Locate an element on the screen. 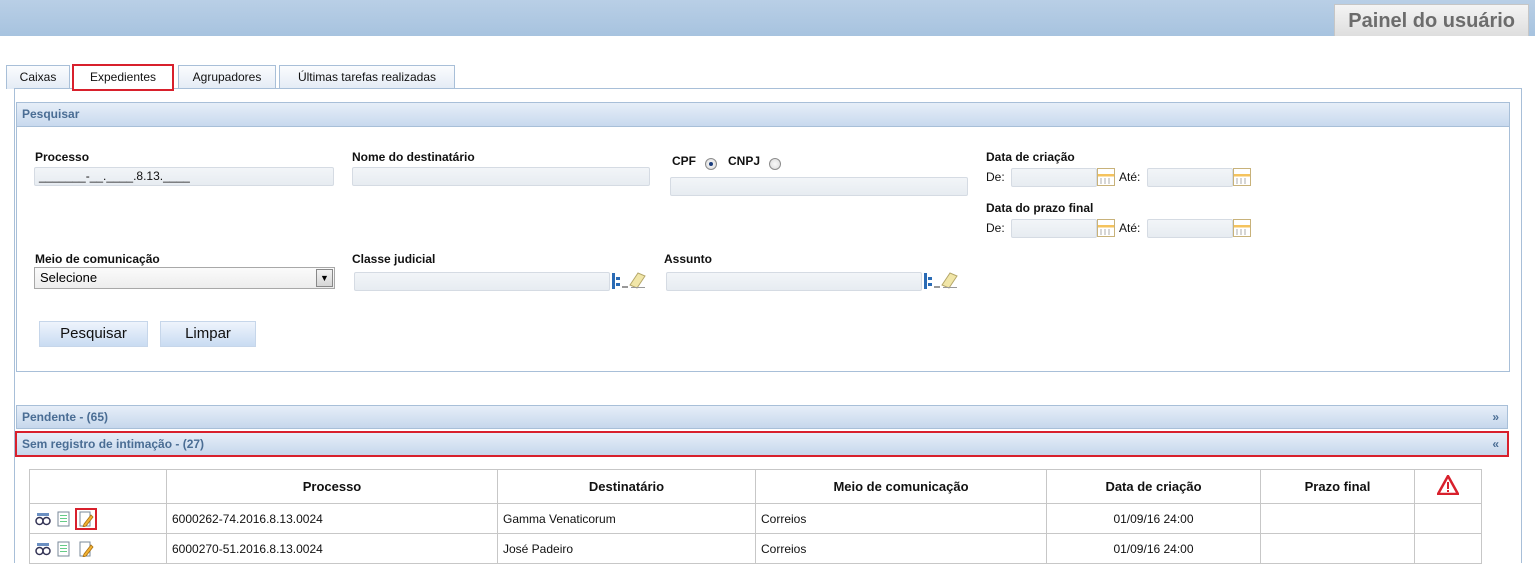 The height and width of the screenshot is (564, 1535). cnpj-radio is located at coordinates (775, 164).